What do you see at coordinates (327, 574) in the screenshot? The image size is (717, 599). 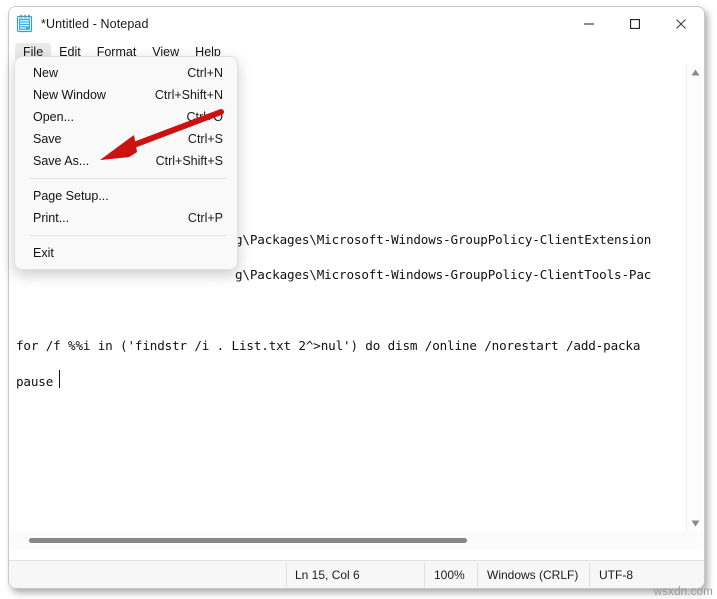 I see `status-cursor-position: Ln 15, Col 6` at bounding box center [327, 574].